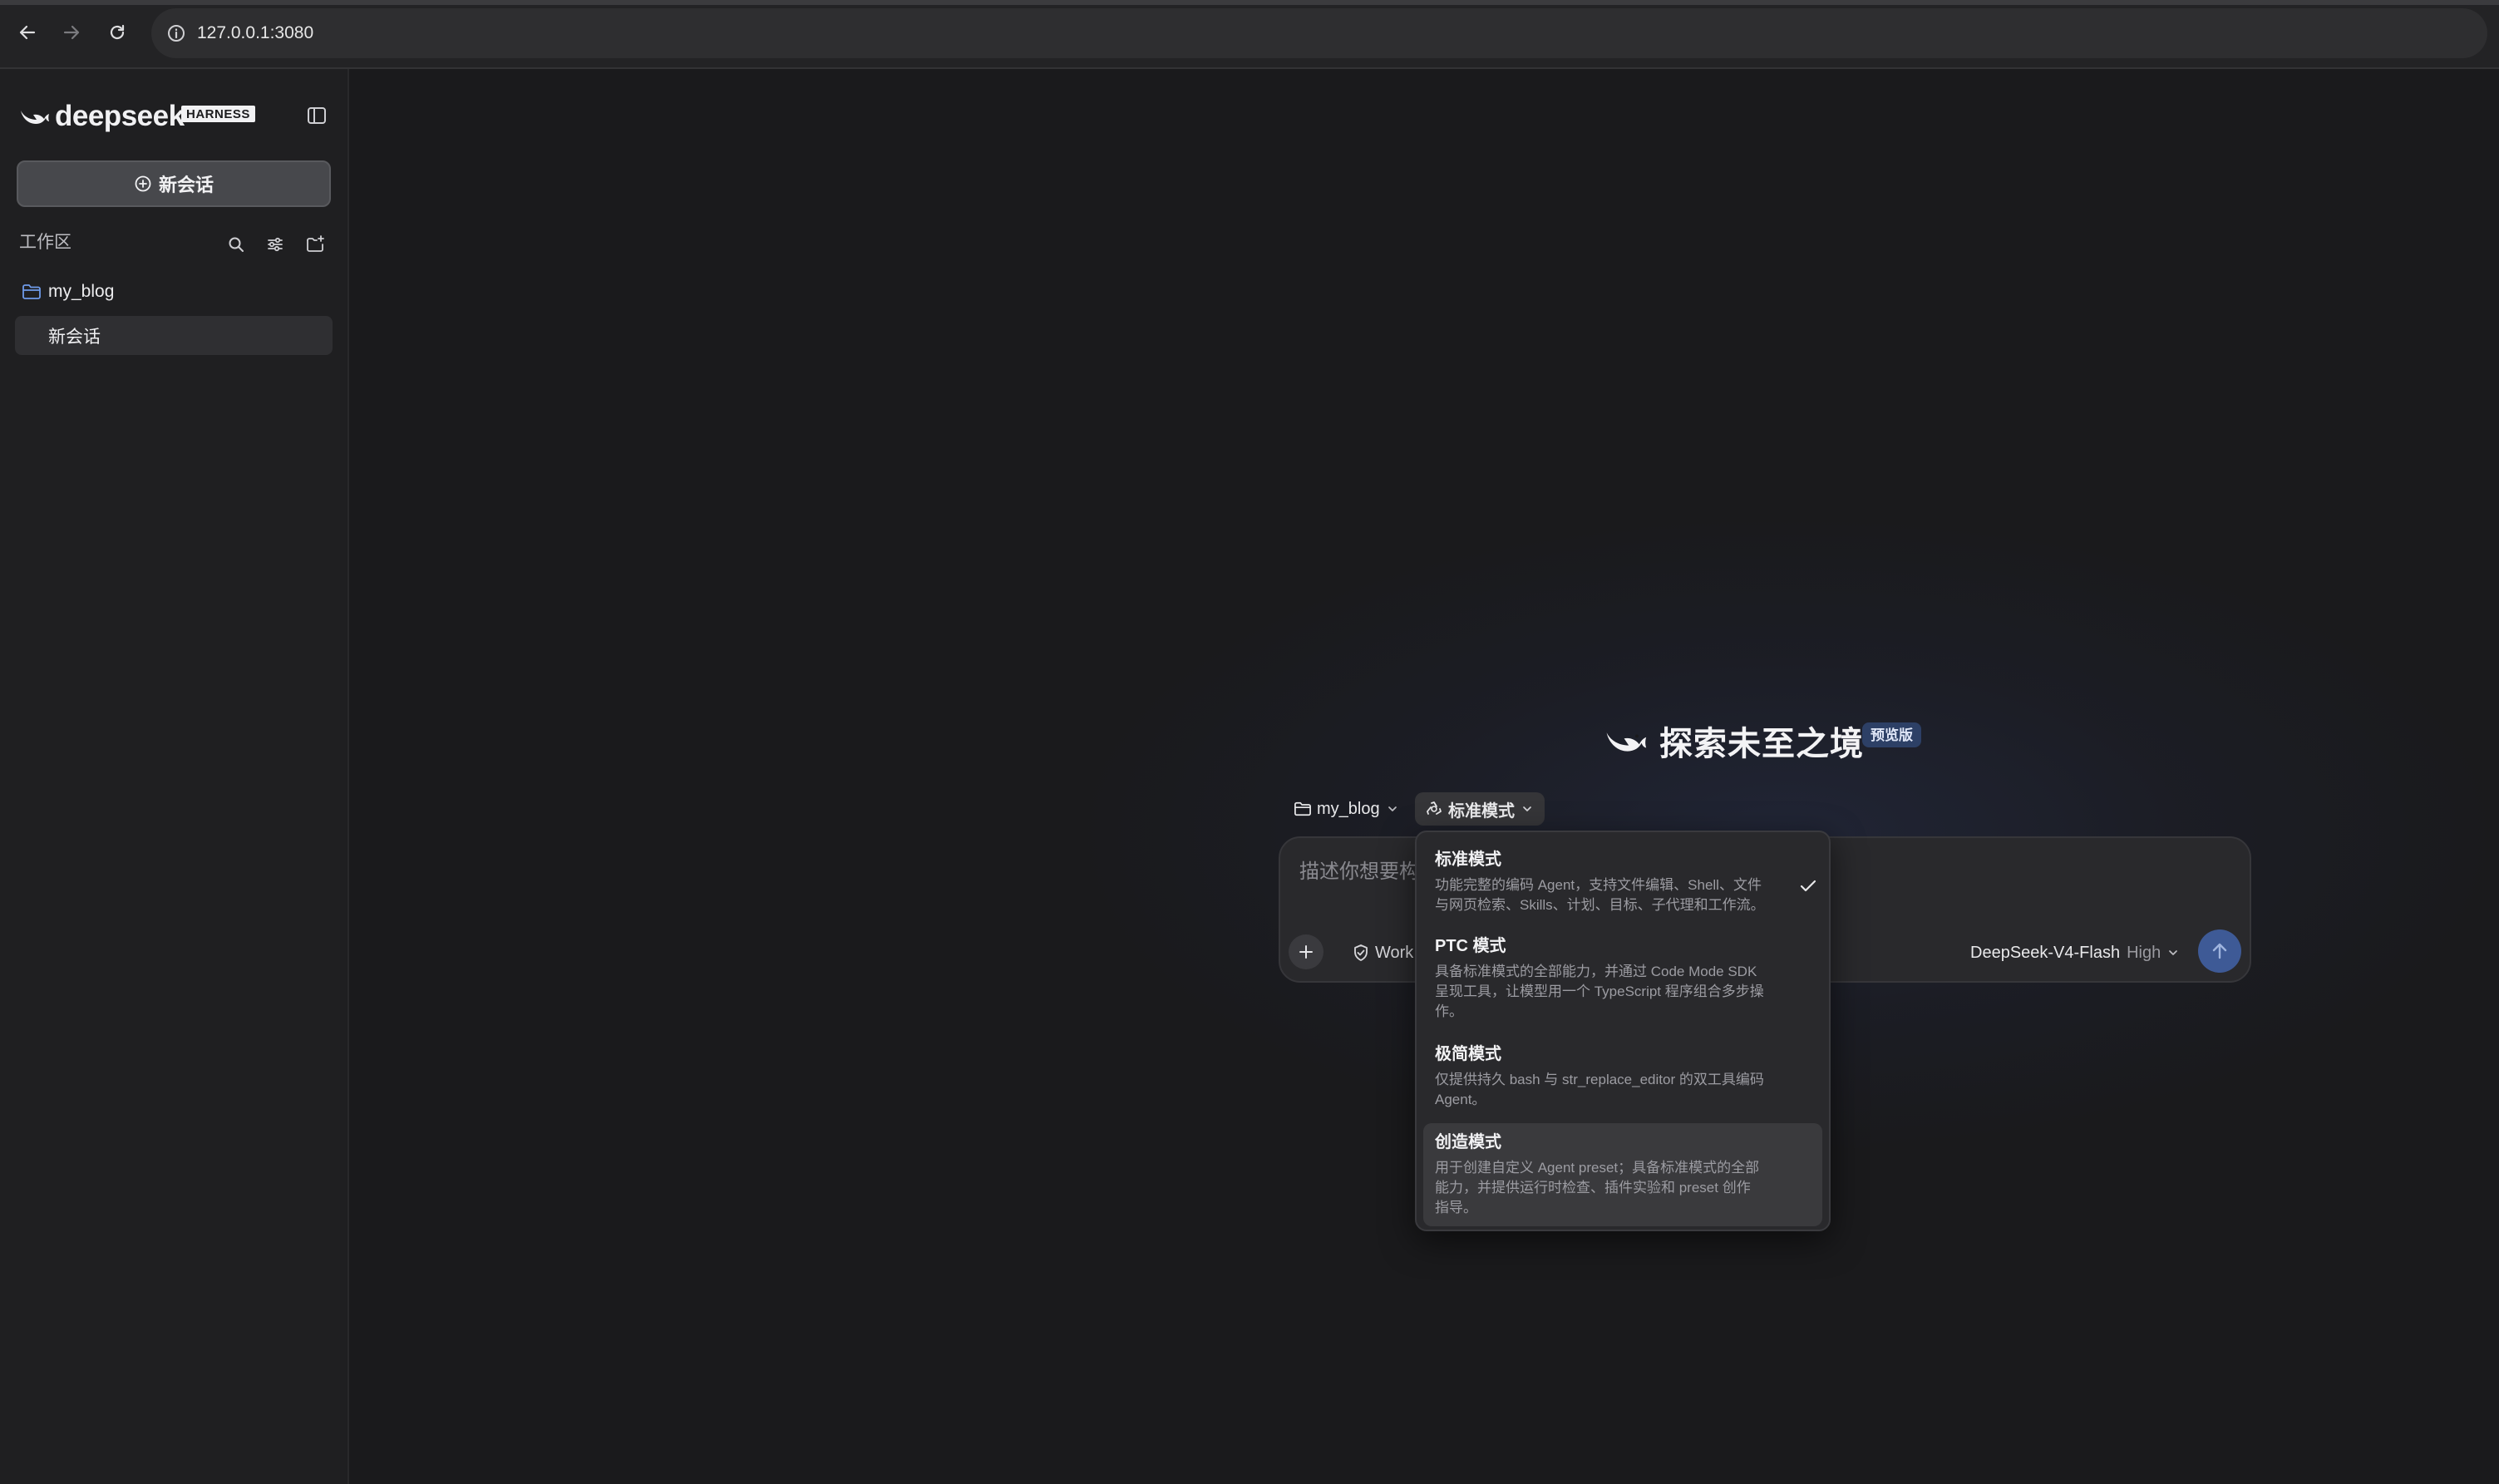 Image resolution: width=2499 pixels, height=1484 pixels. I want to click on arrow-left-icon, so click(27, 32).